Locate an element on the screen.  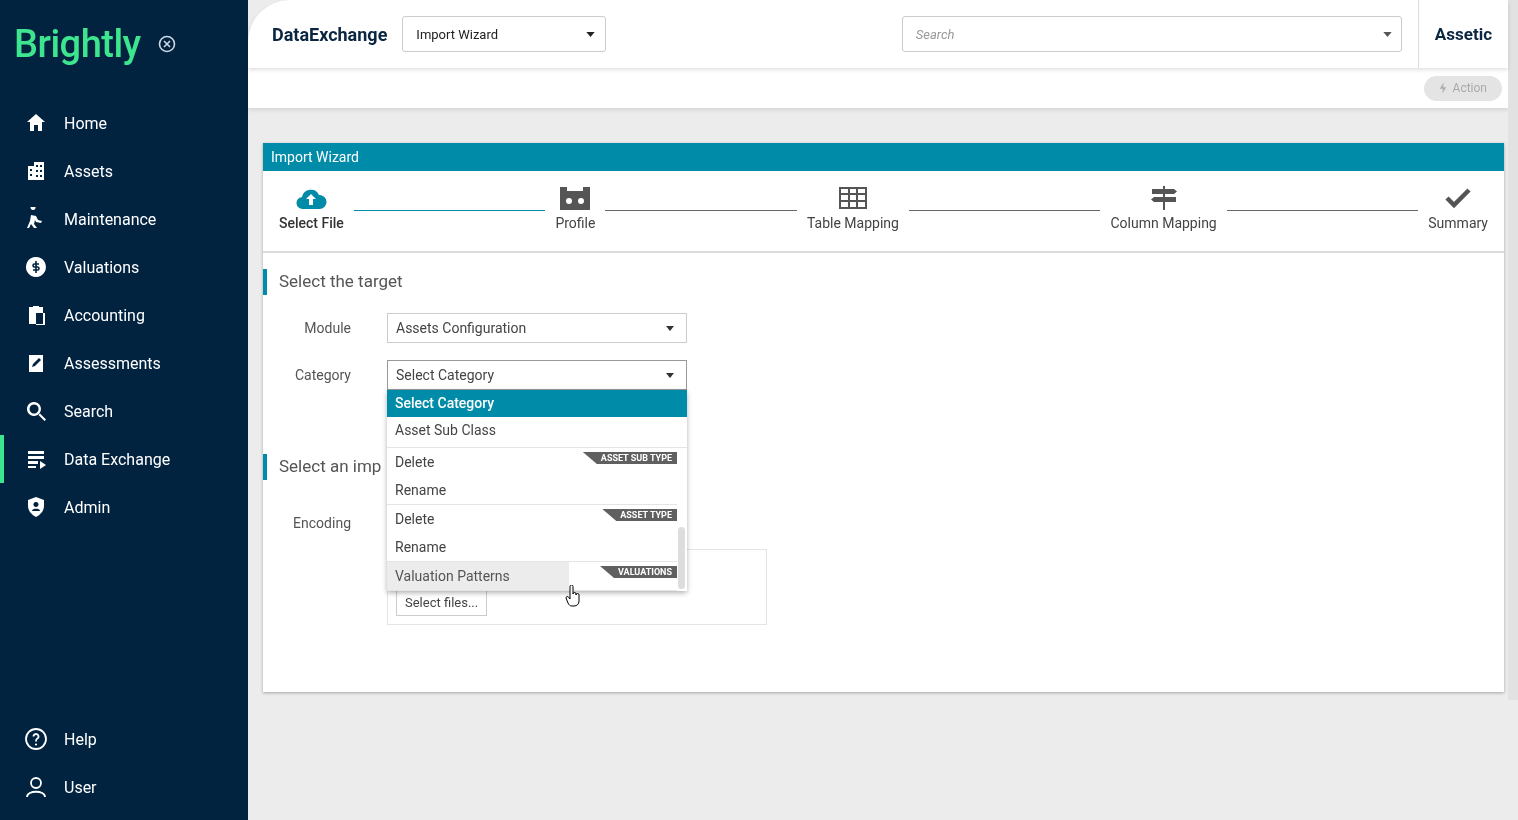
nav-item: Search is located at coordinates (124, 411).